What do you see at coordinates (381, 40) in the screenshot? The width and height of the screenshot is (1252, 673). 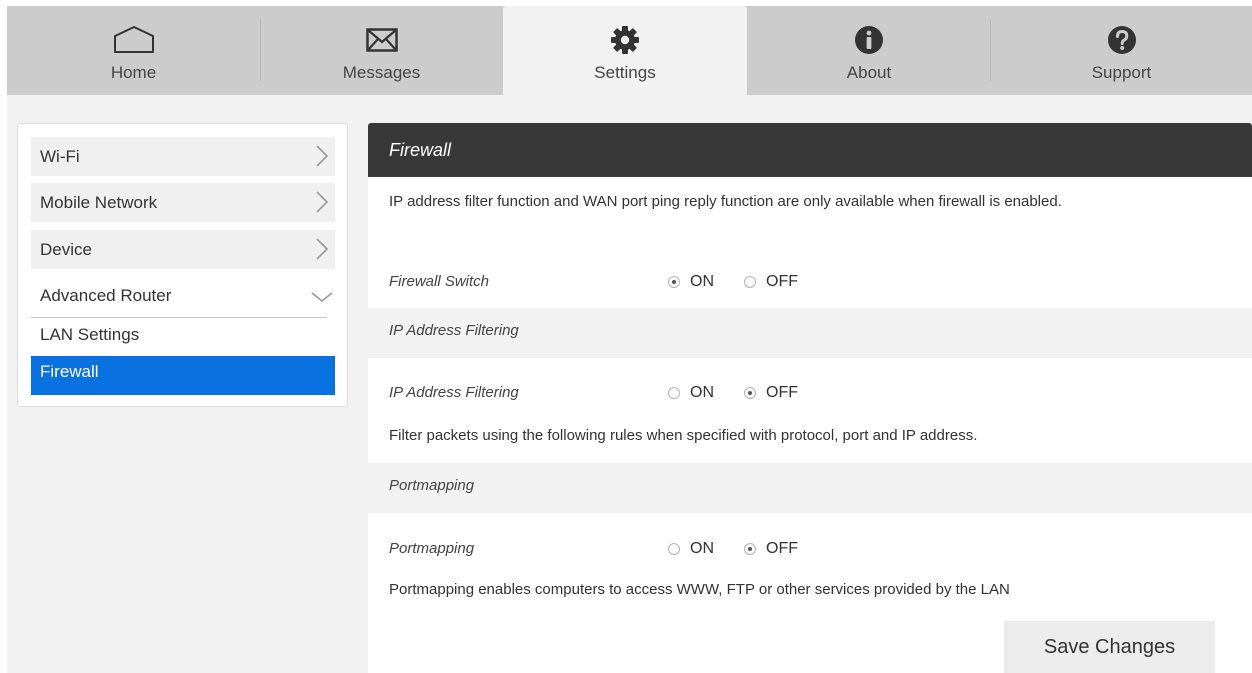 I see `envelope-icon` at bounding box center [381, 40].